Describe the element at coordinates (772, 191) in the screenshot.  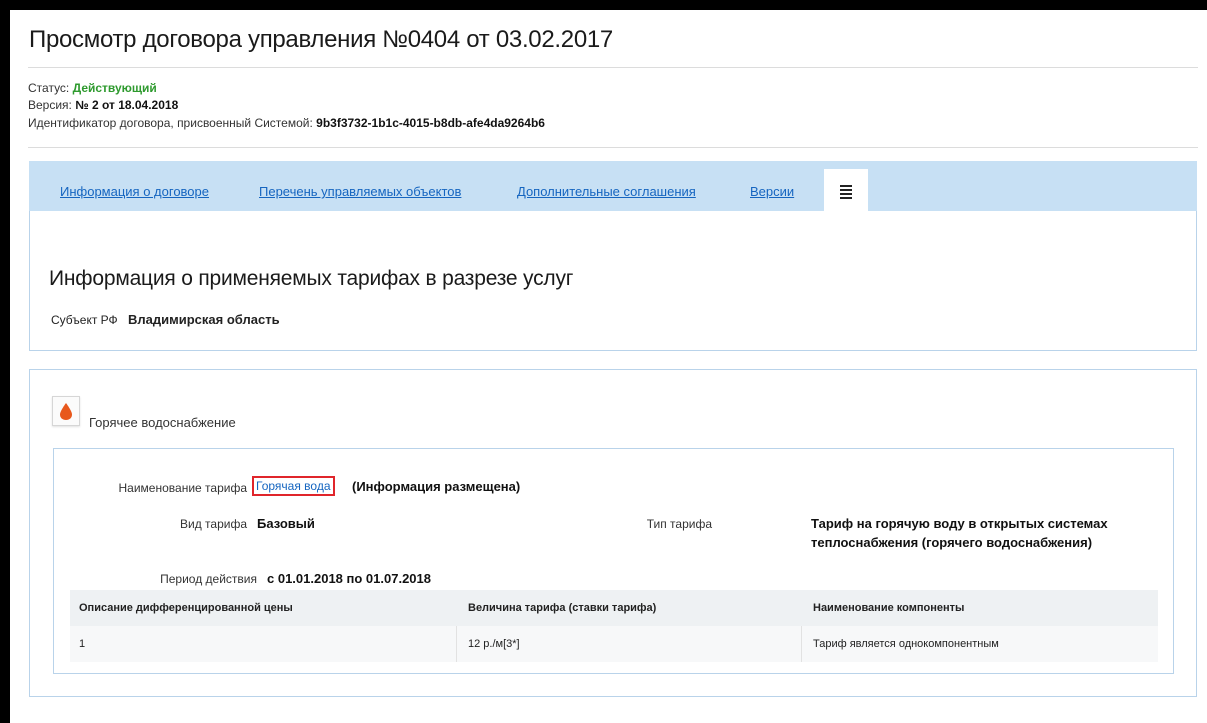
I see `tab-versions: Версии` at that location.